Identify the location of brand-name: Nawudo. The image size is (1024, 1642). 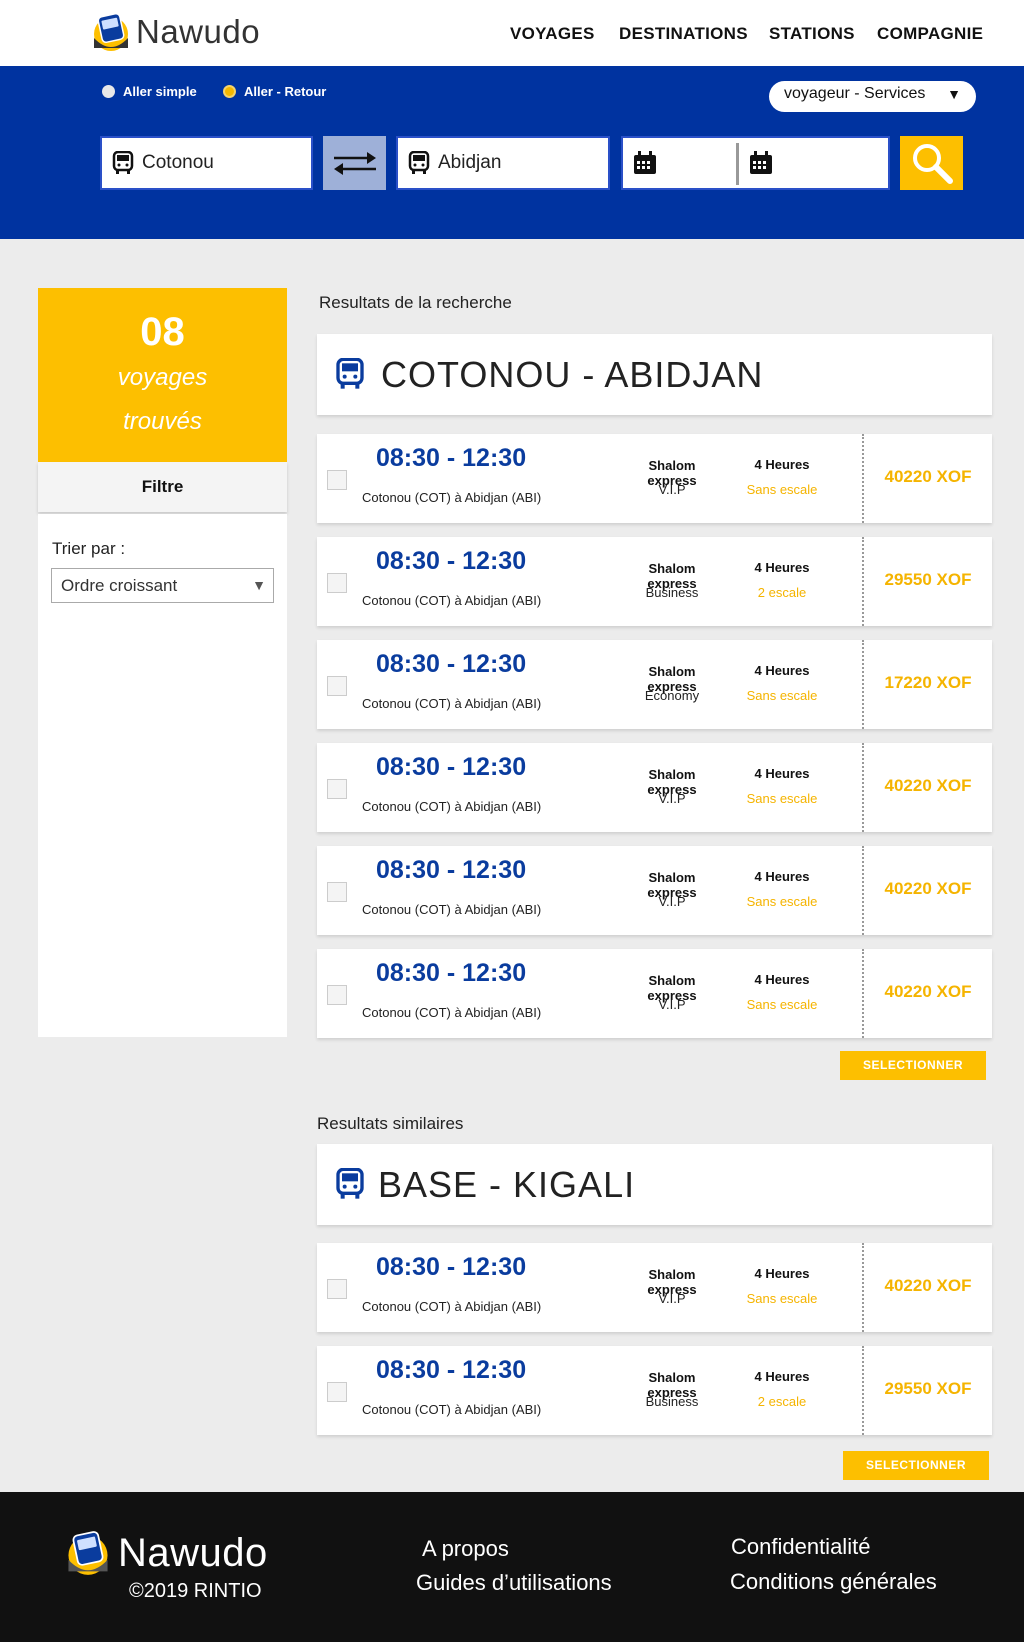
(198, 31).